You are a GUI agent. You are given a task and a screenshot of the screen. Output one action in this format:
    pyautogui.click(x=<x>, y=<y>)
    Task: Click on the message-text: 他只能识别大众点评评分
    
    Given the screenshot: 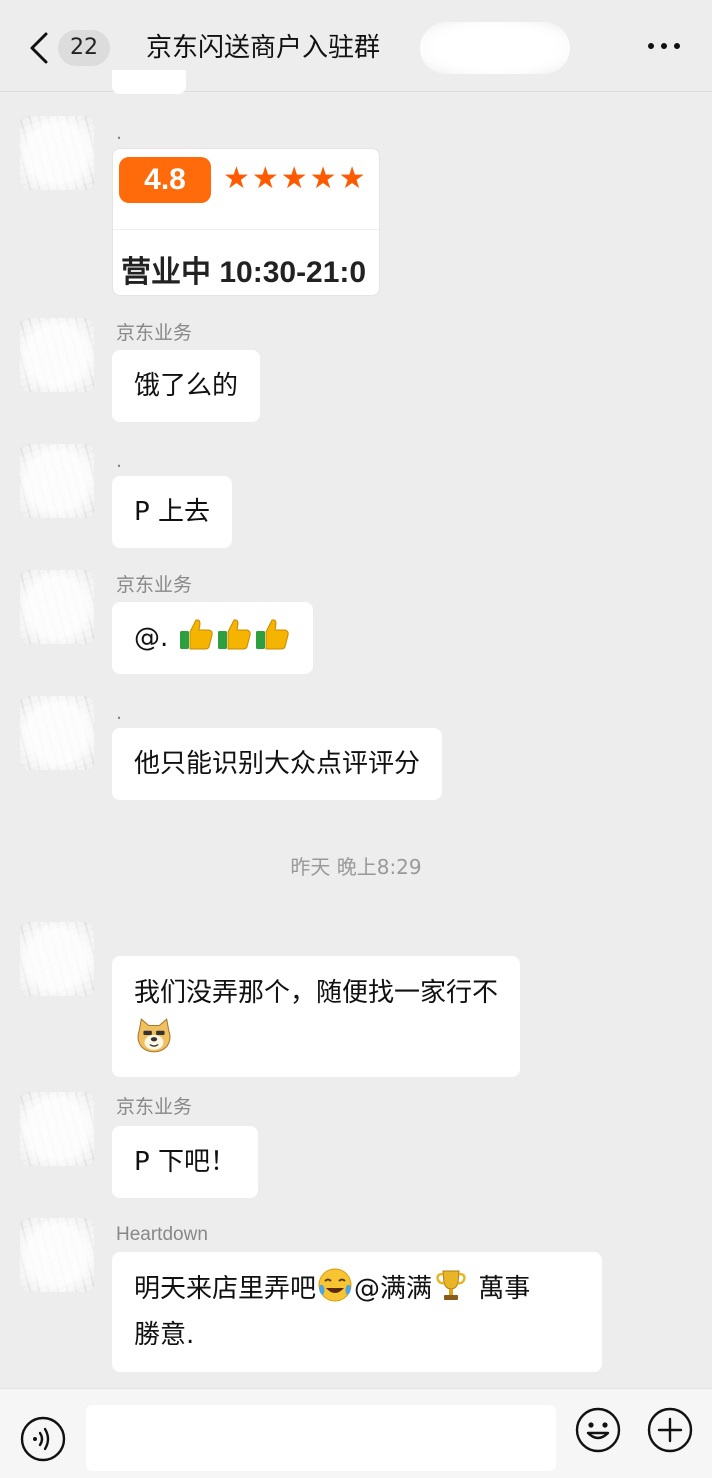 What is the action you would take?
    pyautogui.click(x=277, y=764)
    